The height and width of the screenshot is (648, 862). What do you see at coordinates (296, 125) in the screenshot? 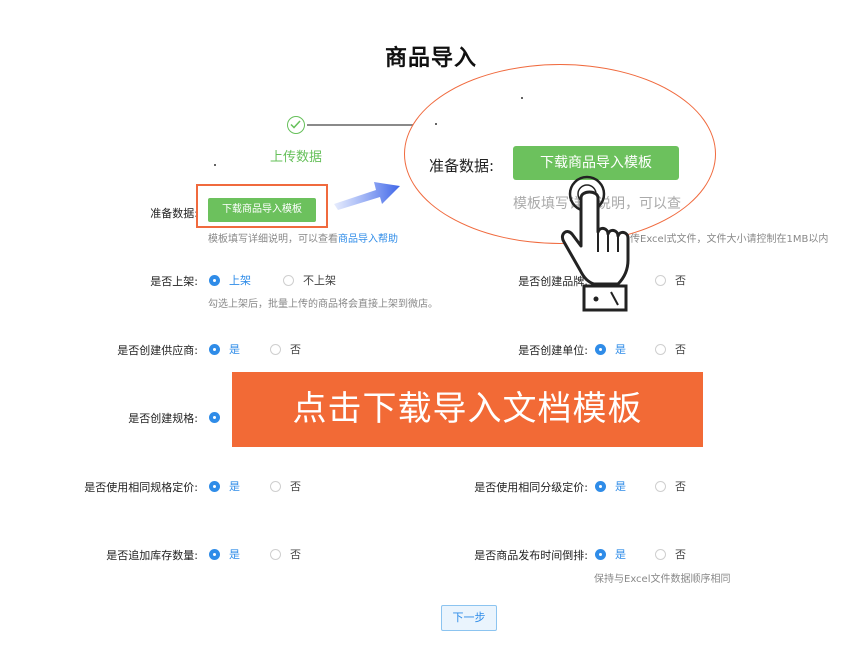
I see `step-check-icon` at bounding box center [296, 125].